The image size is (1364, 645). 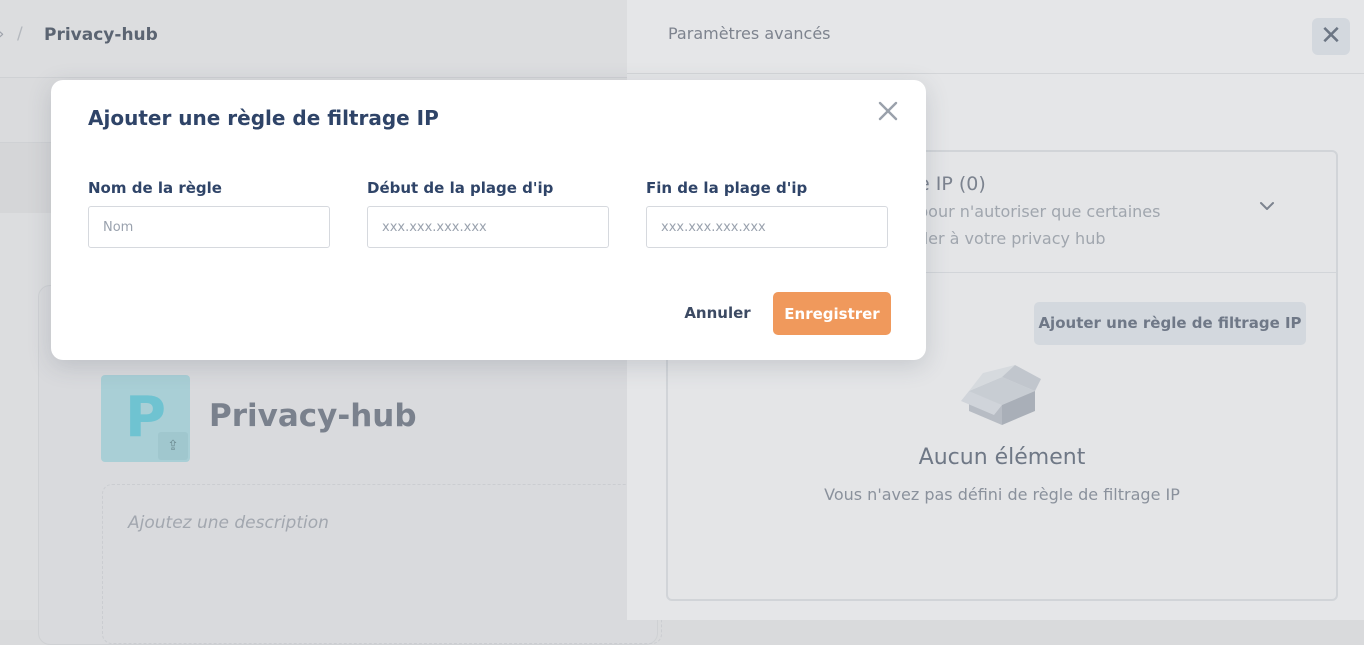 I want to click on ip-filter-section-title: e IP (0), so click(x=952, y=184).